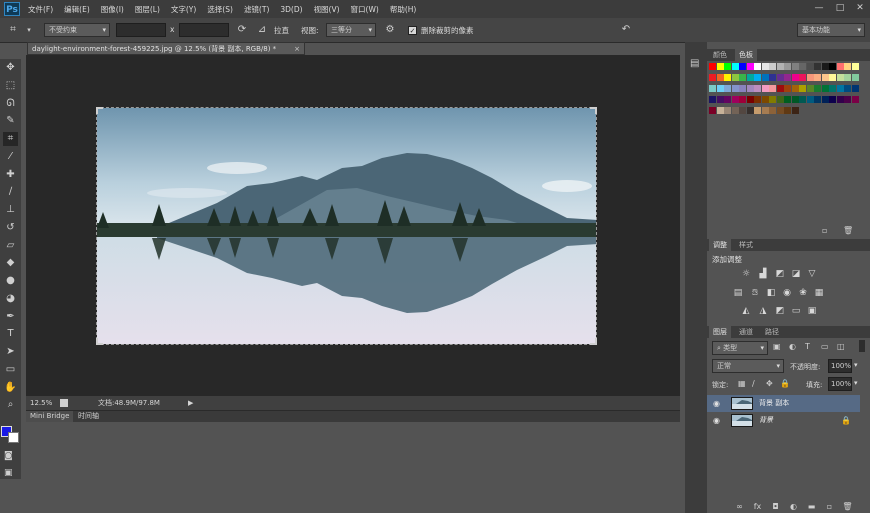 This screenshot has width=870, height=513. I want to click on bw-icon: ◧, so click(771, 293).